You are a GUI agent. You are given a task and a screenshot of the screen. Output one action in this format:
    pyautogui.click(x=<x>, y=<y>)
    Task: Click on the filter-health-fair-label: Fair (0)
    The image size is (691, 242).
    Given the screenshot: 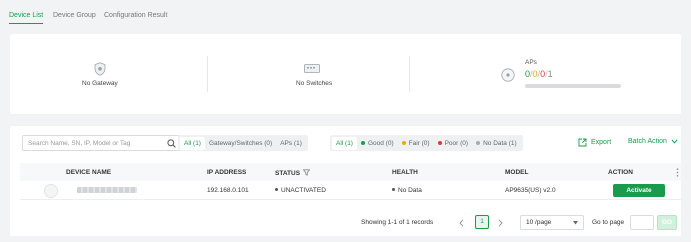 What is the action you would take?
    pyautogui.click(x=419, y=143)
    